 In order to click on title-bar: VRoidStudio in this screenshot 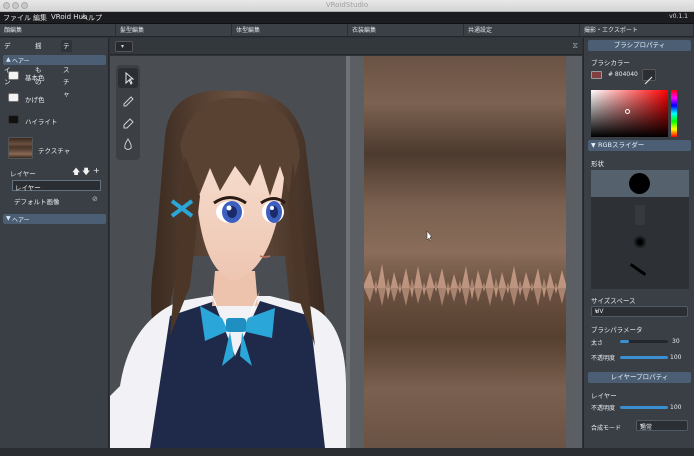, I will do `click(347, 6)`.